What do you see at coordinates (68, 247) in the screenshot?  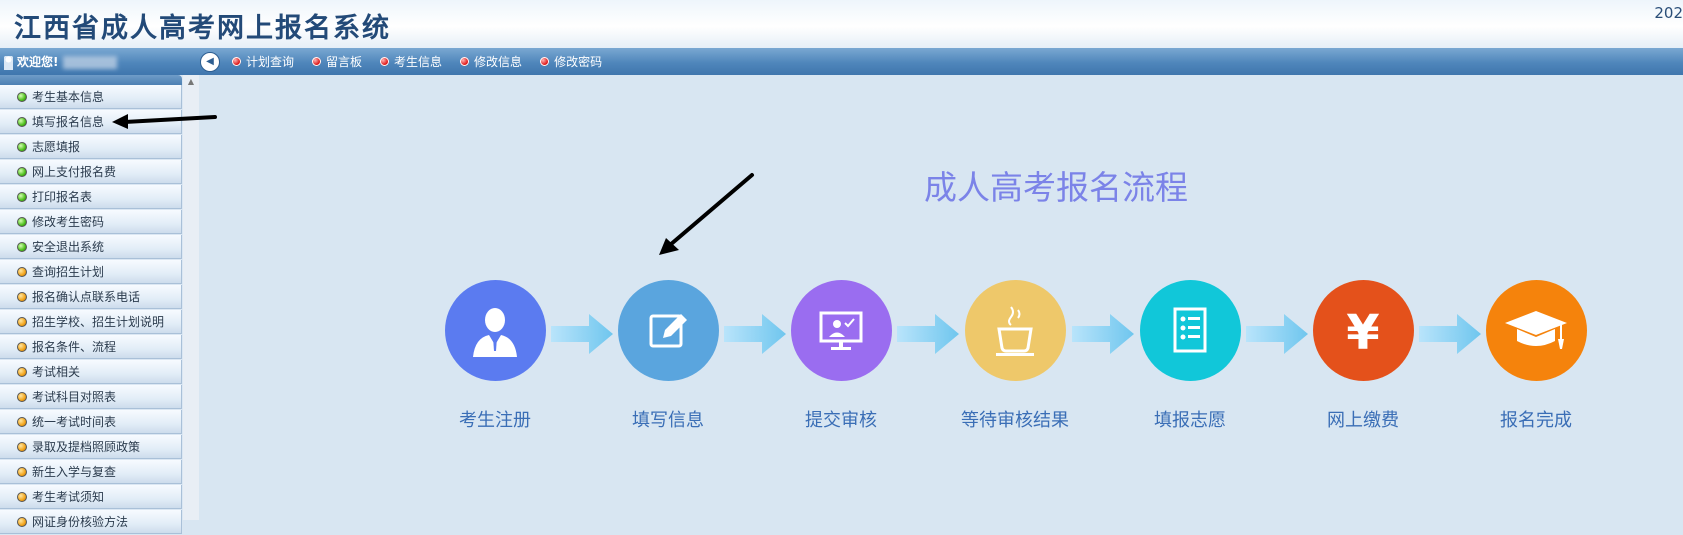 I see `sidebar-item-label: 安全退出系统` at bounding box center [68, 247].